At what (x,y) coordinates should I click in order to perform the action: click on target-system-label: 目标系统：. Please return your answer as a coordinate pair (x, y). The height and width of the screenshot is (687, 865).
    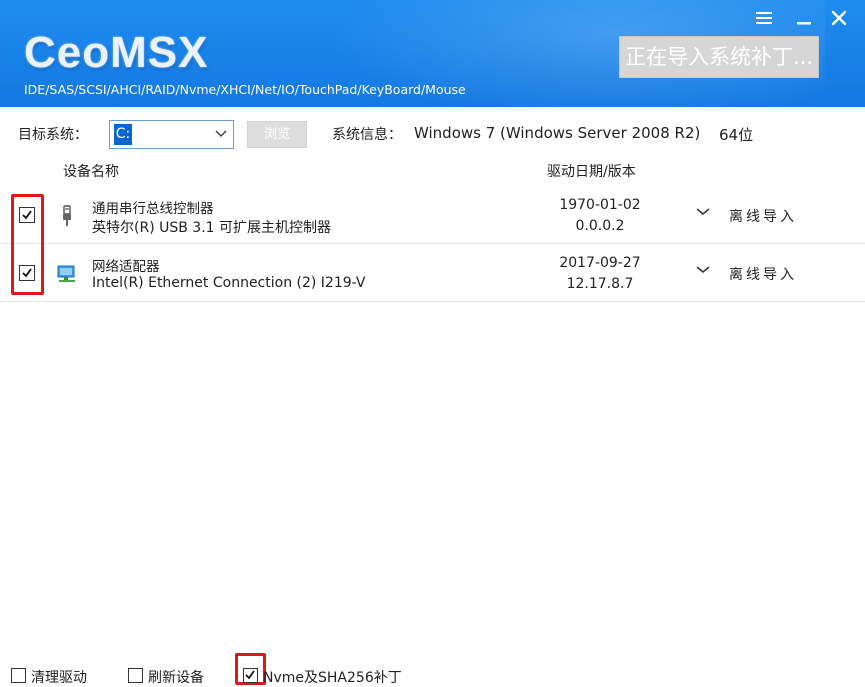
    Looking at the image, I should click on (53, 135).